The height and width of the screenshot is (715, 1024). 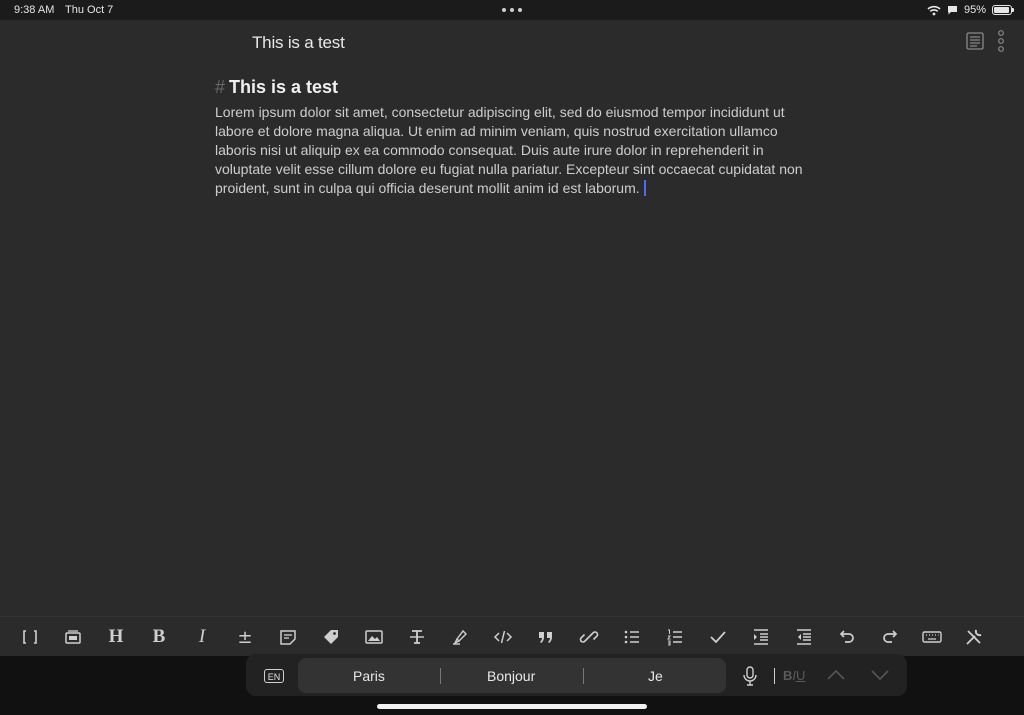 I want to click on bold-label: B, so click(x=159, y=636).